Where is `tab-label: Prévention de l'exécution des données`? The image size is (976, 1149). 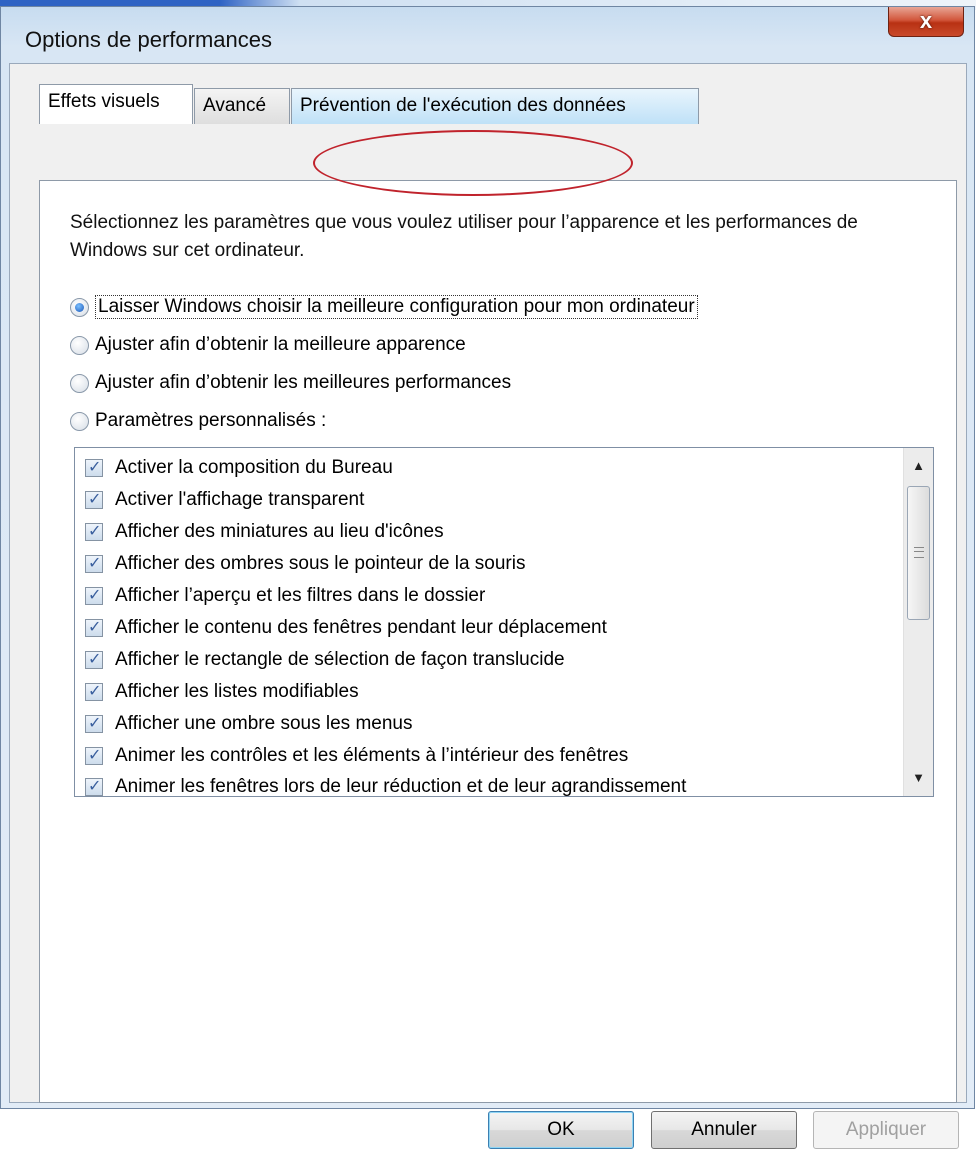
tab-label: Prévention de l'exécution des données is located at coordinates (463, 105).